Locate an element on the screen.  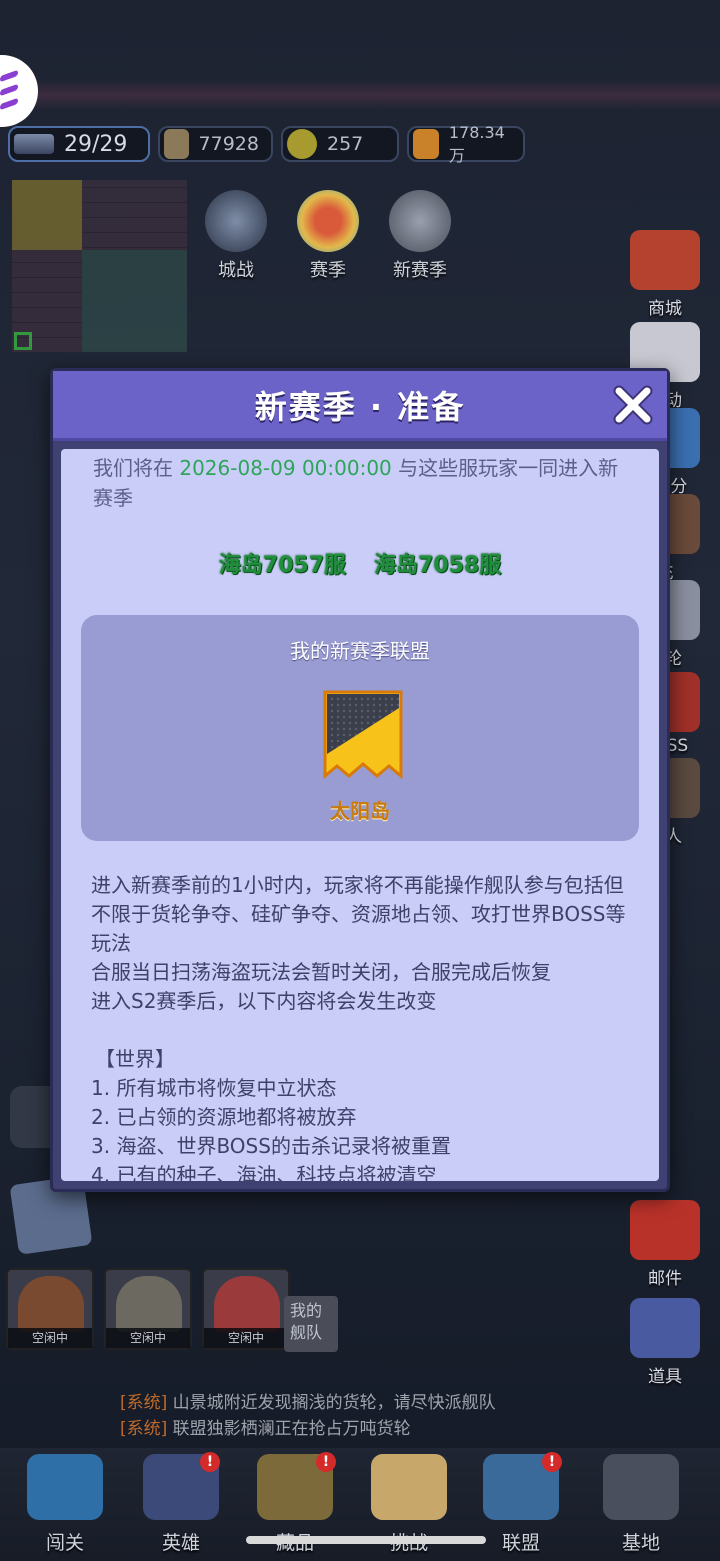
season-button: 赛季 is located at coordinates (328, 236).